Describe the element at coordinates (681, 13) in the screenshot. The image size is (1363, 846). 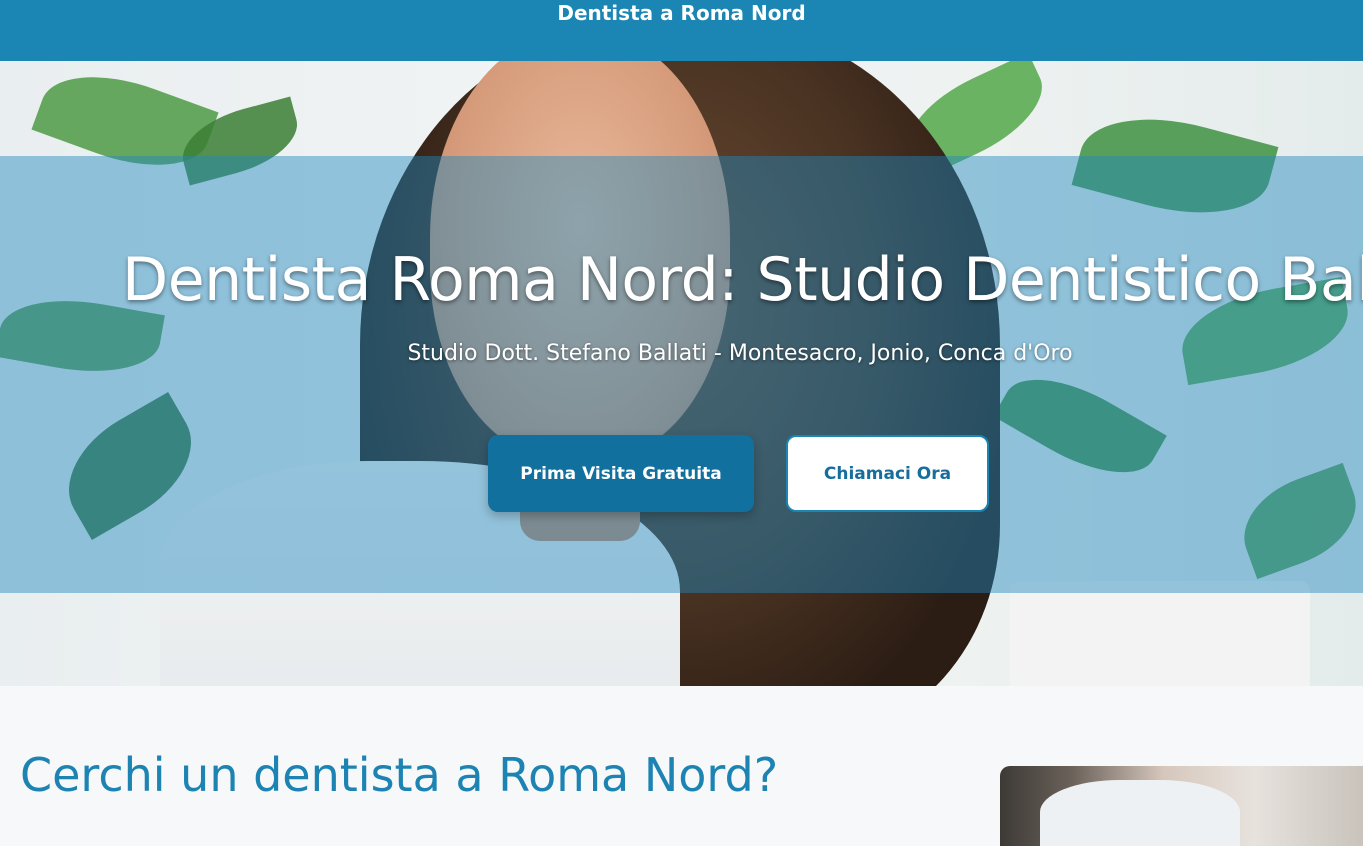
I see `site-title: Dentista a Roma Nord` at that location.